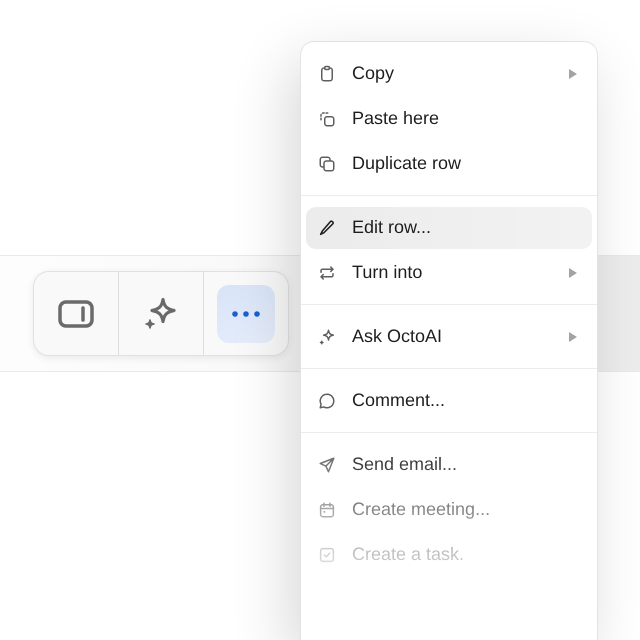  I want to click on duplicate-icon, so click(327, 163).